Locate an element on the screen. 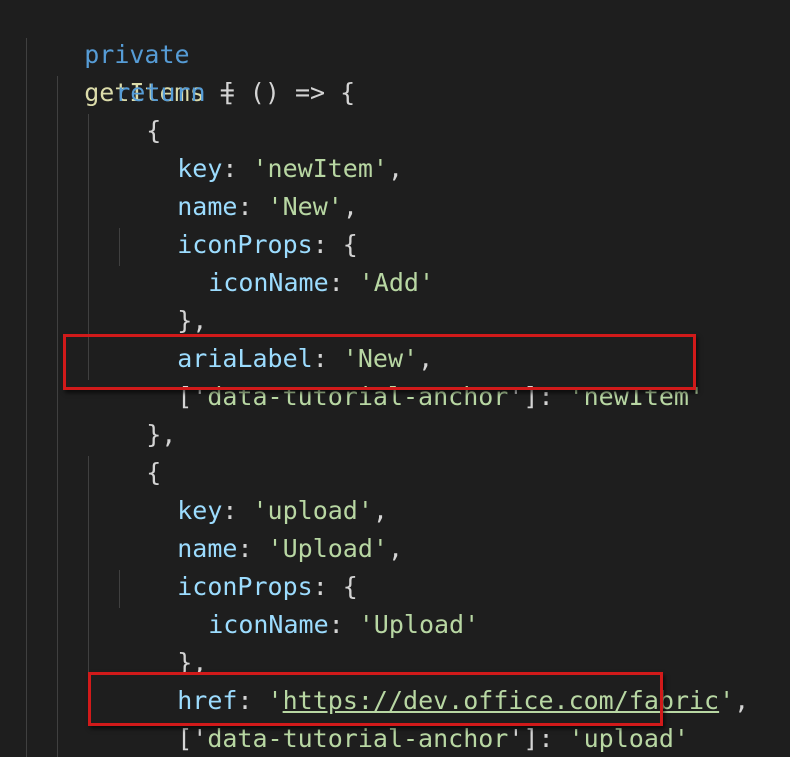 This screenshot has height=757, width=790. code-line-12: { is located at coordinates (123, 451).